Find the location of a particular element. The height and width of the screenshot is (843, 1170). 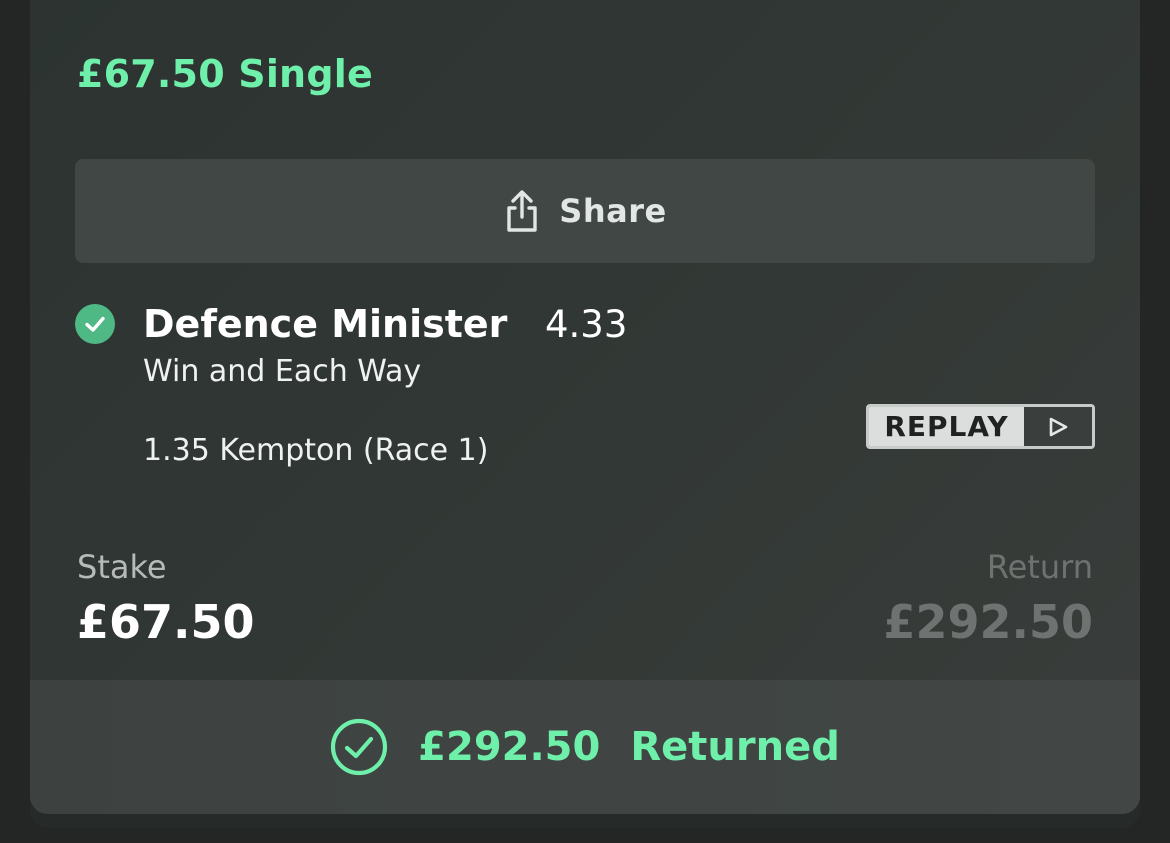

check-circle-outline-icon is located at coordinates (359, 747).